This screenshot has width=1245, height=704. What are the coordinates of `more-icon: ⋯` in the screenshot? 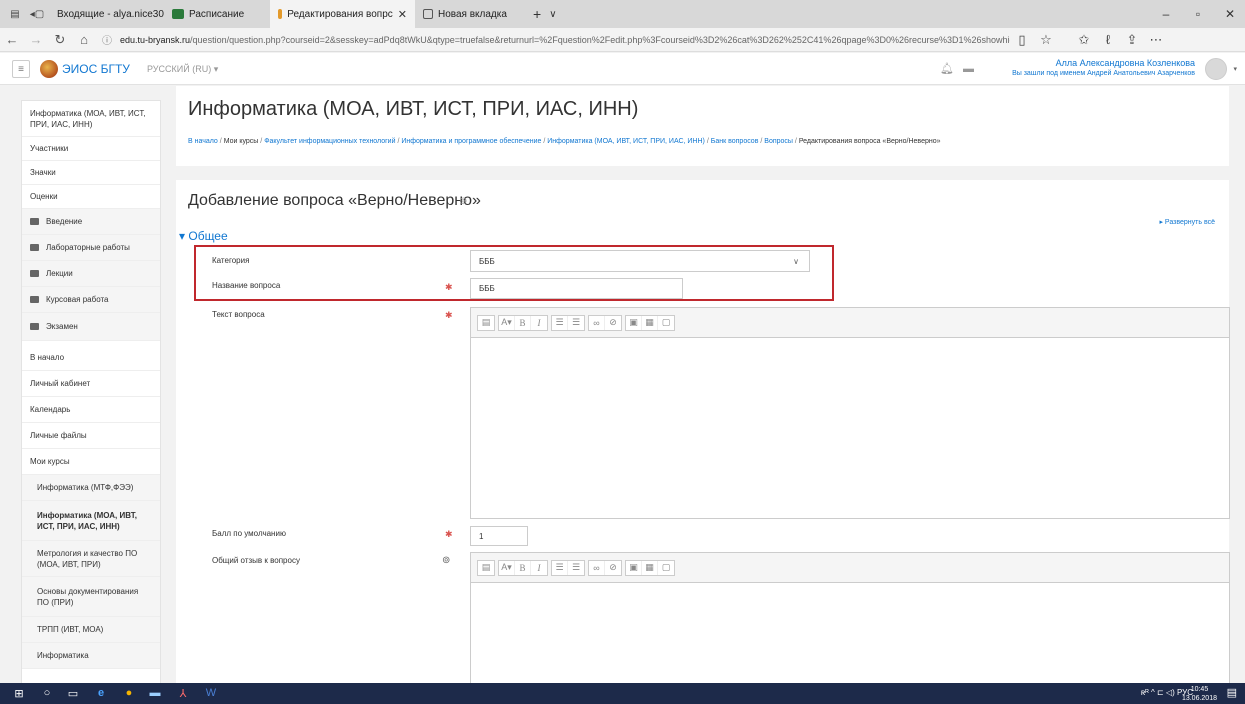 It's located at (1156, 40).